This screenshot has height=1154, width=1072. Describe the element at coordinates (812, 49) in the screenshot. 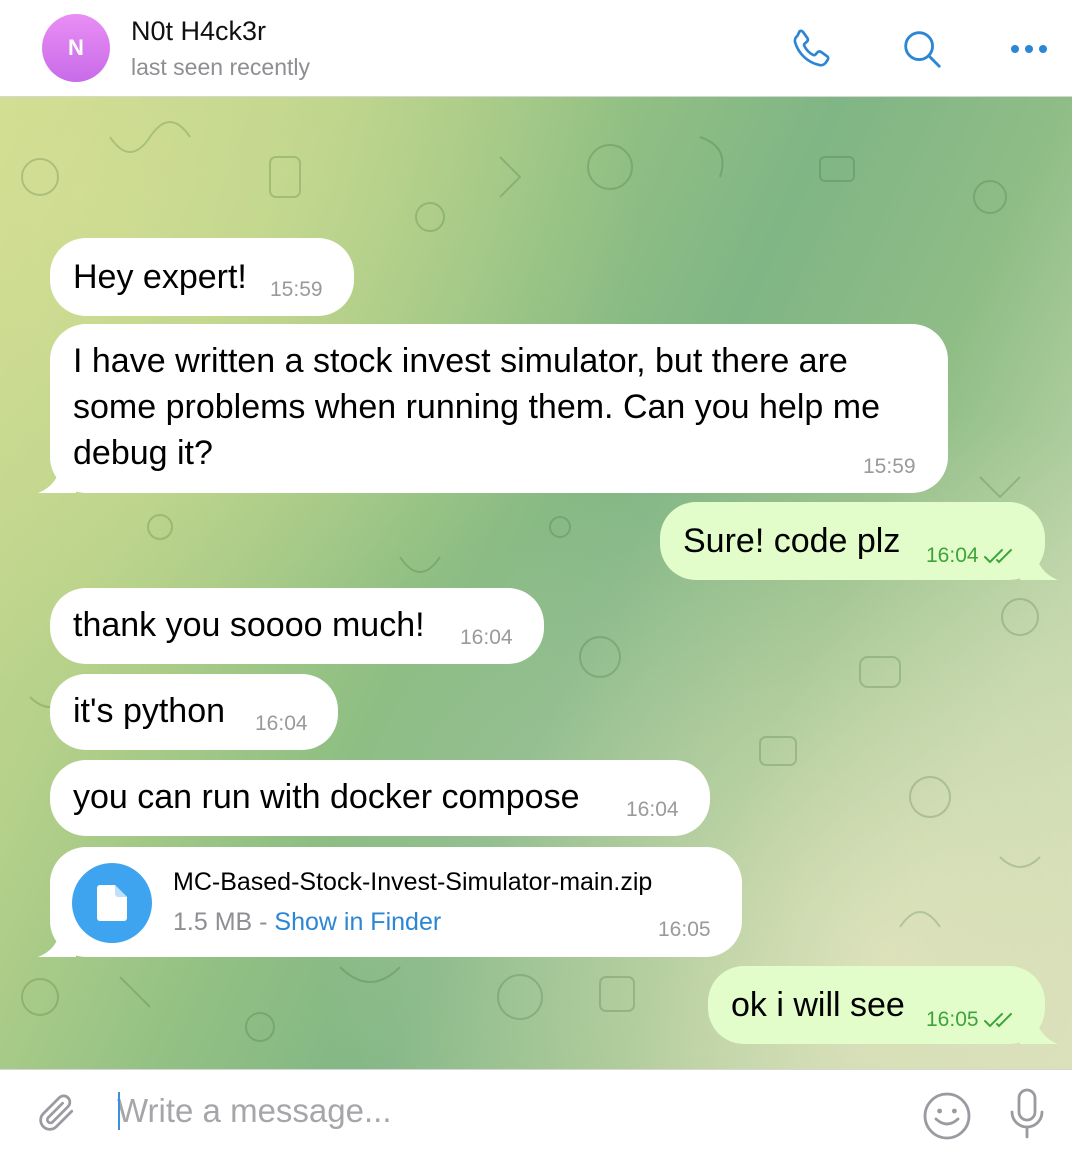

I see `phone-icon` at that location.